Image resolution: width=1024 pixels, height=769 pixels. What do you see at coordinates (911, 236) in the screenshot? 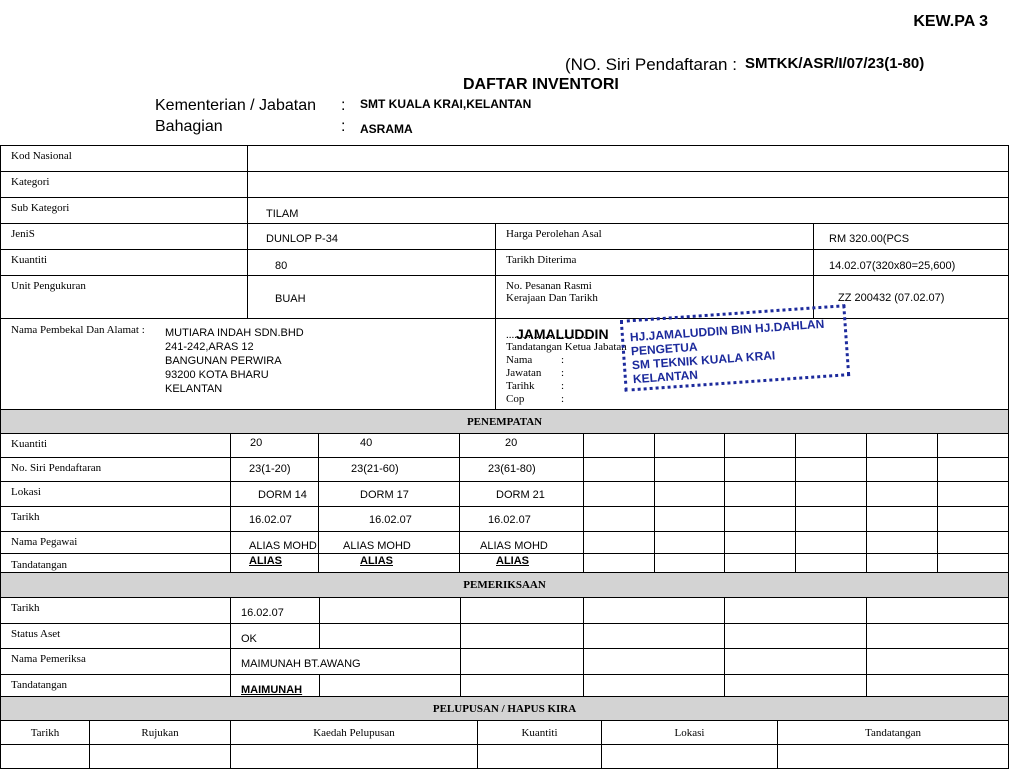
I see `harga-cell: RM 320.00(PCS` at bounding box center [911, 236].